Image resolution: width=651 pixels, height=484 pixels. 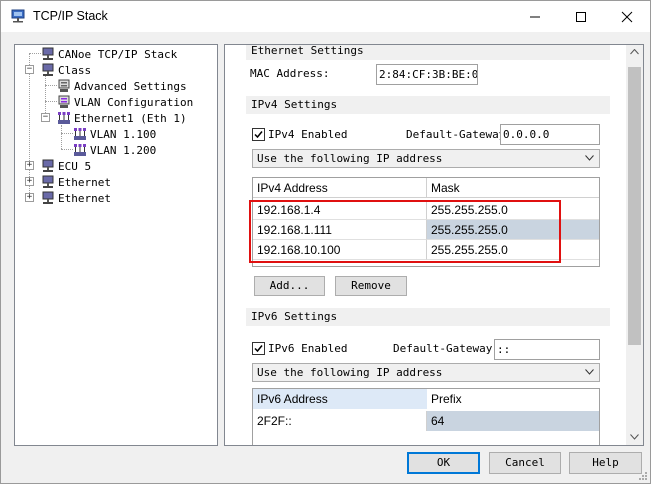 I want to click on tree-node-vlan-1-200: VLAN 1.200, so click(x=114, y=150).